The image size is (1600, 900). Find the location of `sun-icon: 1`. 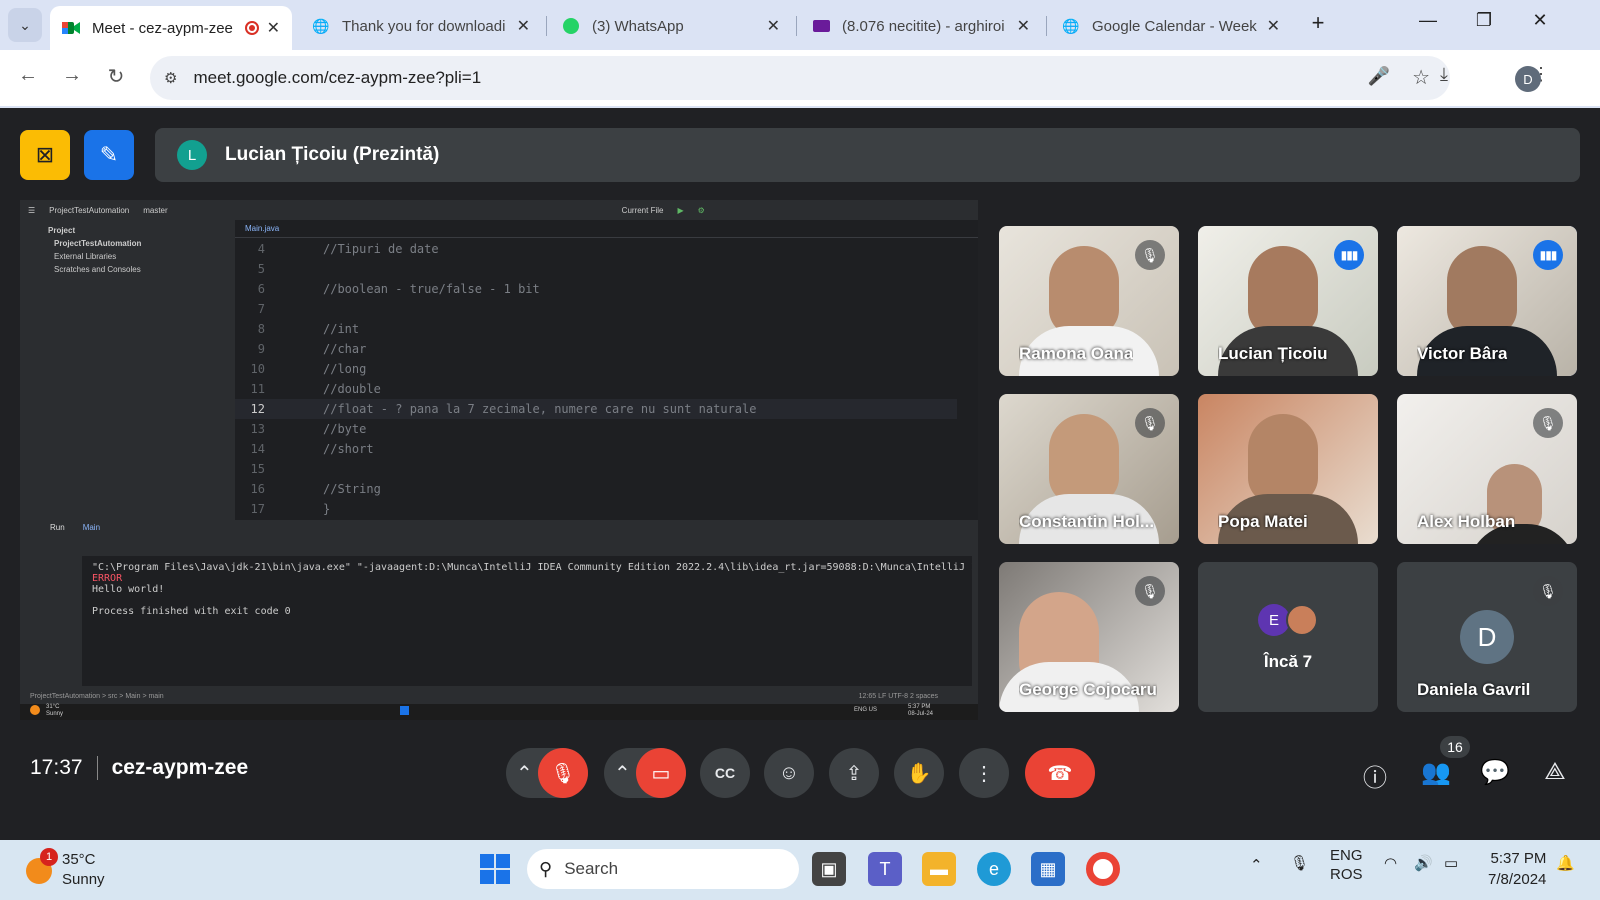

sun-icon: 1 is located at coordinates (42, 866).